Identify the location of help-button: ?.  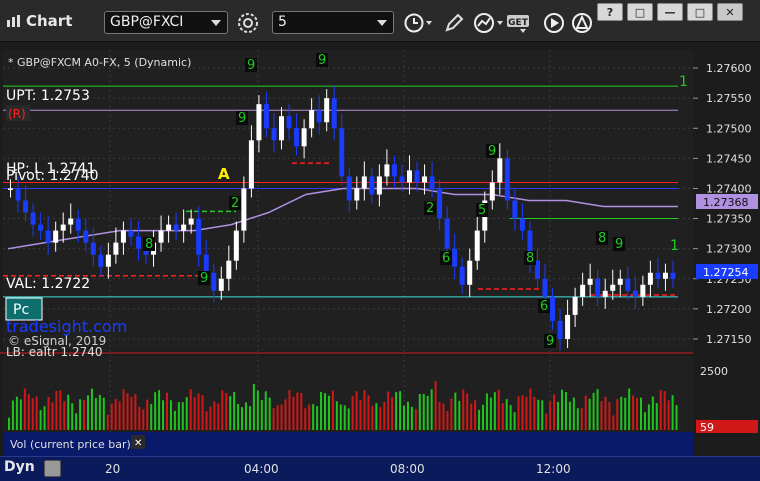
(610, 12).